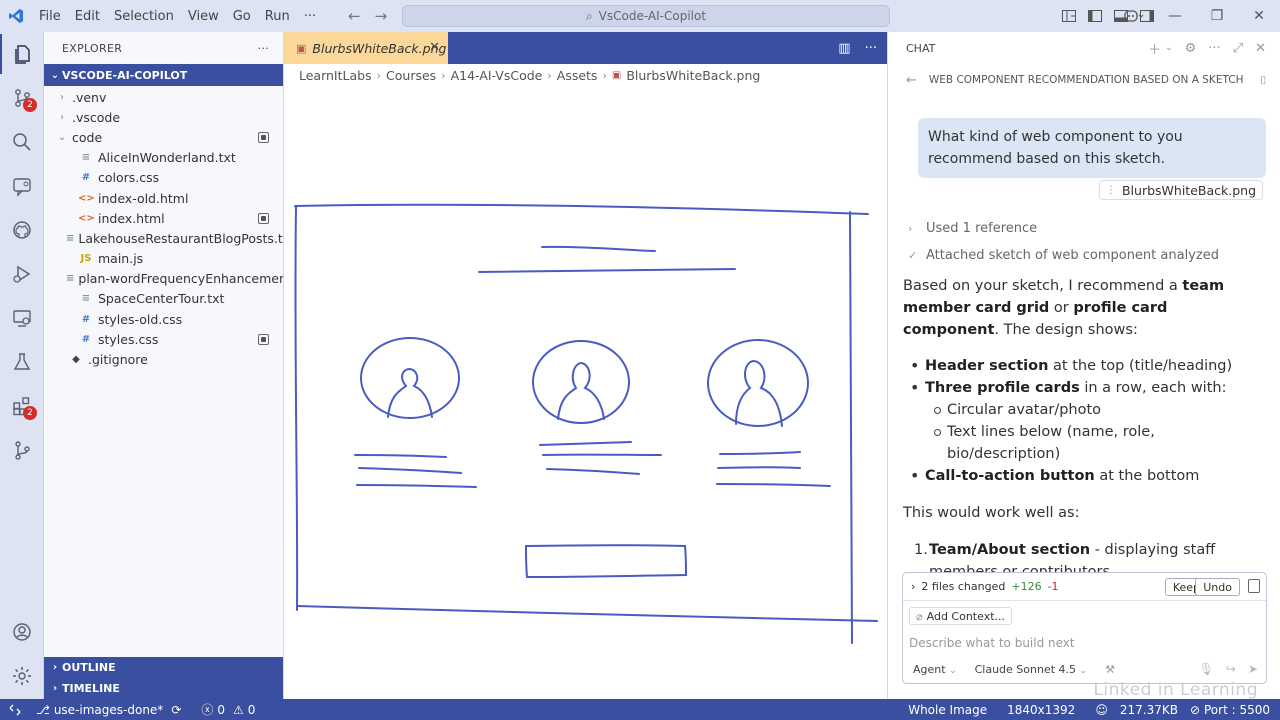 This screenshot has height=720, width=1280. I want to click on attachment-chip: ⋮ BlurbsWhiteBack.png, so click(1180, 190).